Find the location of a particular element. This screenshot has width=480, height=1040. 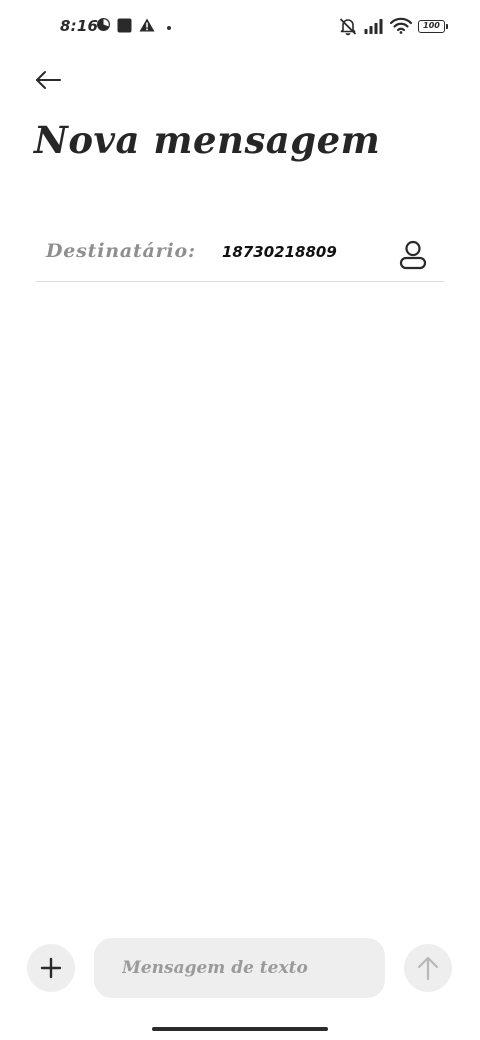

mute-icon is located at coordinates (348, 27).